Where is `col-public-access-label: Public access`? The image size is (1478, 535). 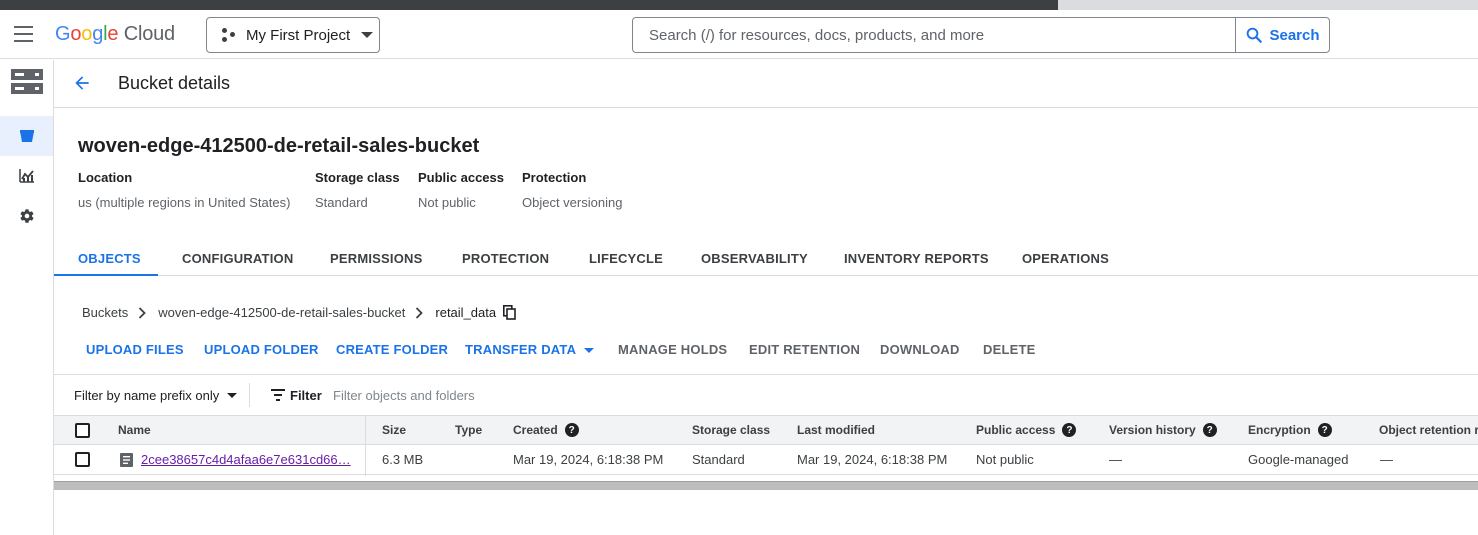 col-public-access-label: Public access is located at coordinates (1016, 430).